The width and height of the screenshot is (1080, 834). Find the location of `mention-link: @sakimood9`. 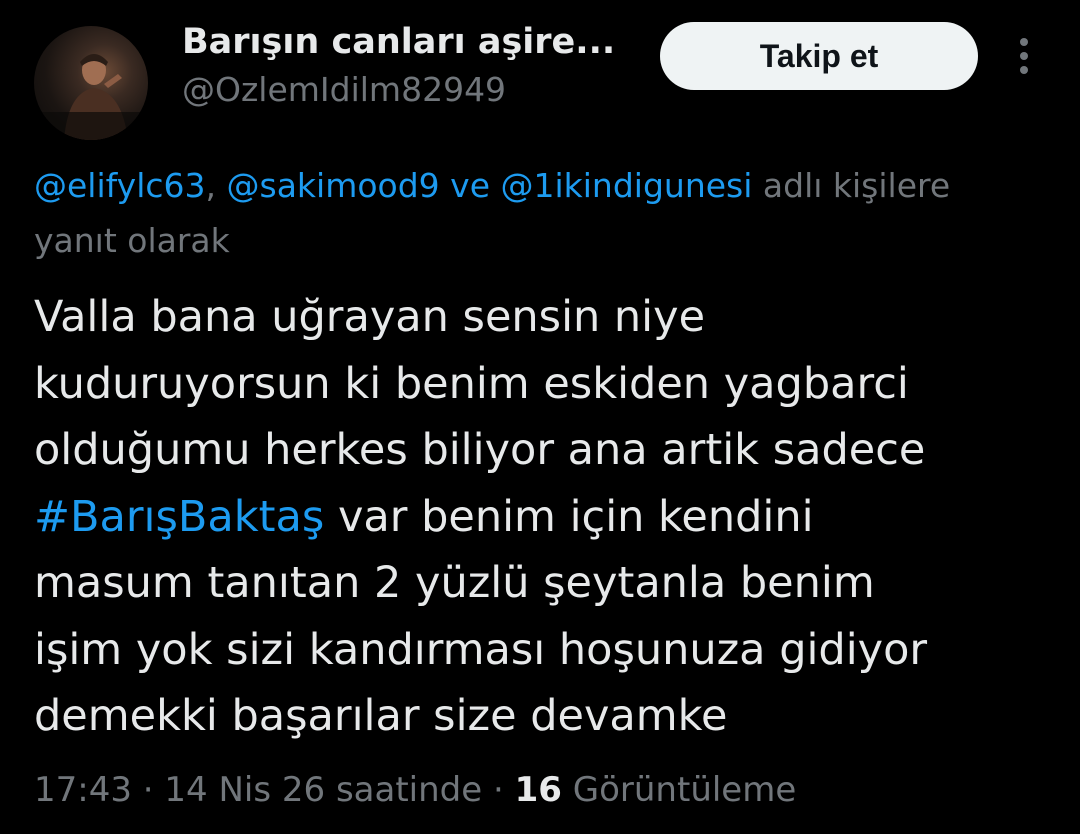

mention-link: @sakimood9 is located at coordinates (333, 185).